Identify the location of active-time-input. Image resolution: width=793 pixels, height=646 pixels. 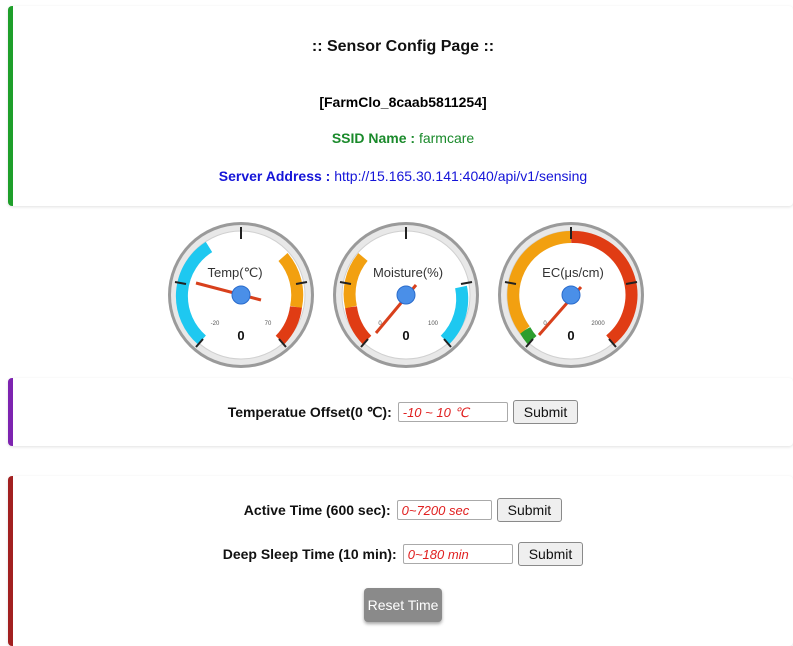
(444, 510).